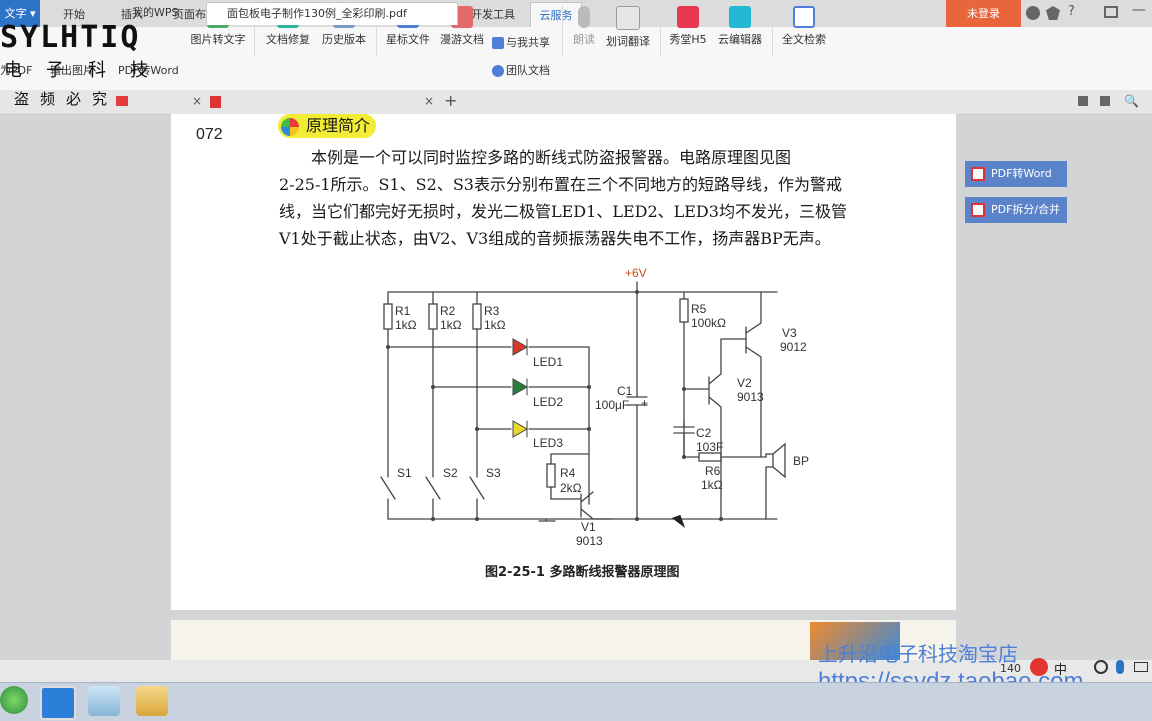  I want to click on new-tab-icon: +, so click(450, 100).